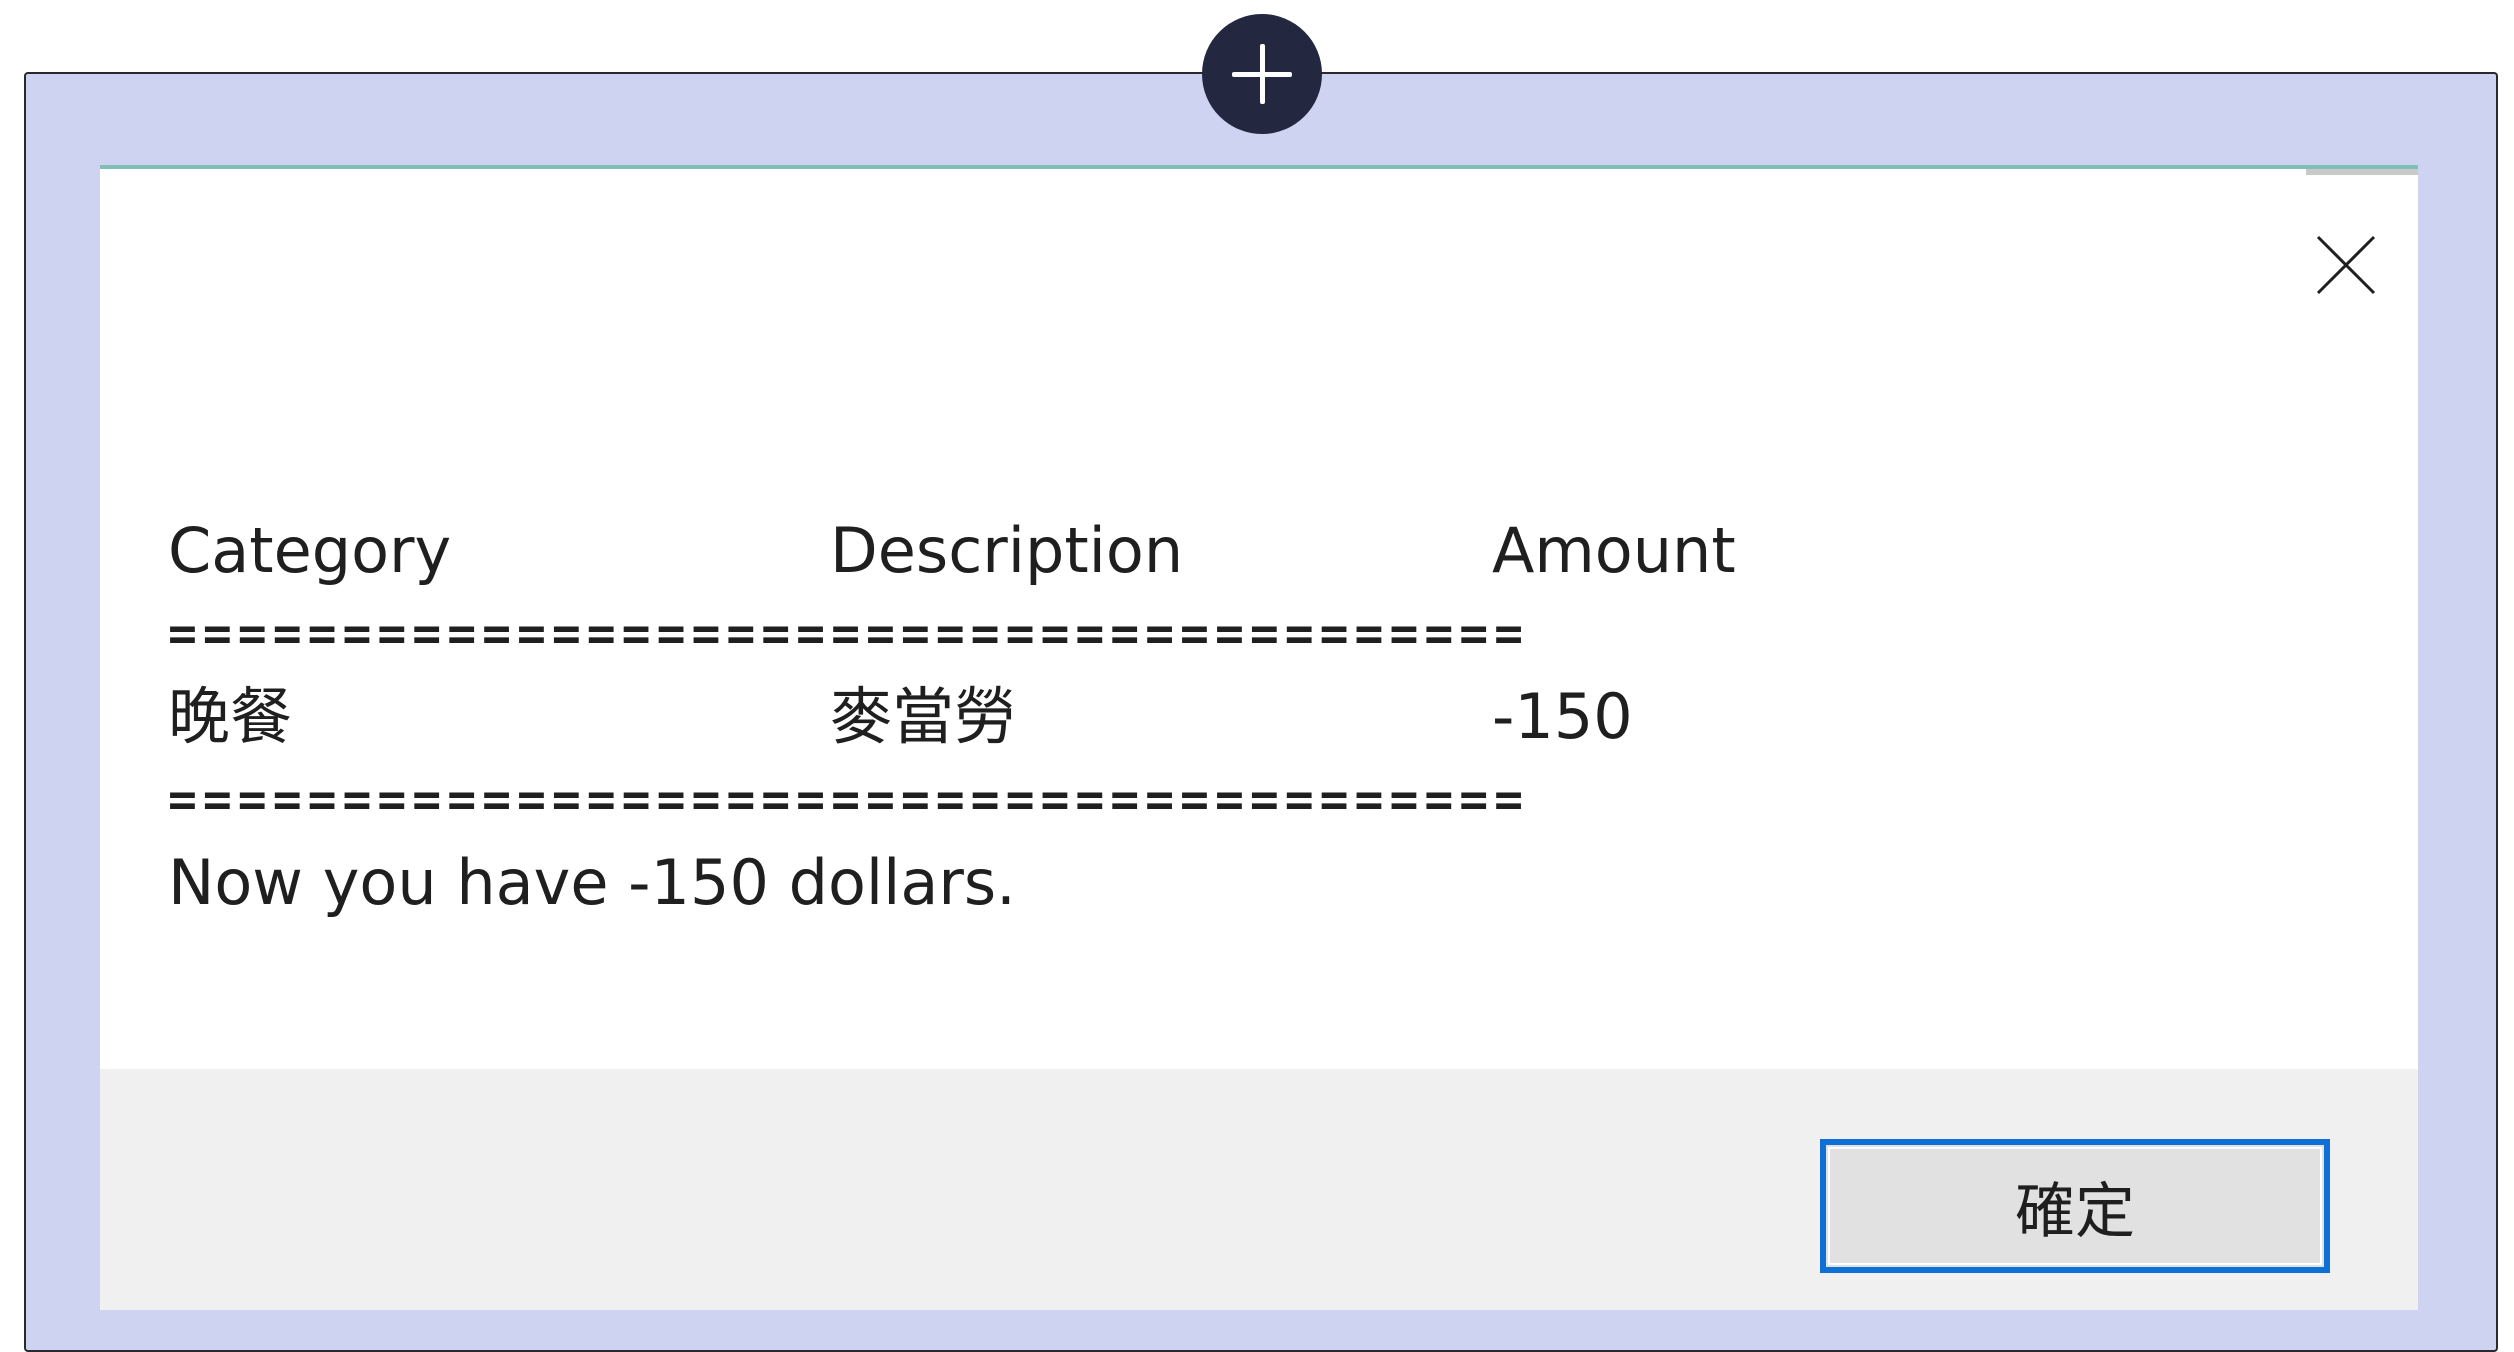  I want to click on header-amount: Amount, so click(1614, 550).